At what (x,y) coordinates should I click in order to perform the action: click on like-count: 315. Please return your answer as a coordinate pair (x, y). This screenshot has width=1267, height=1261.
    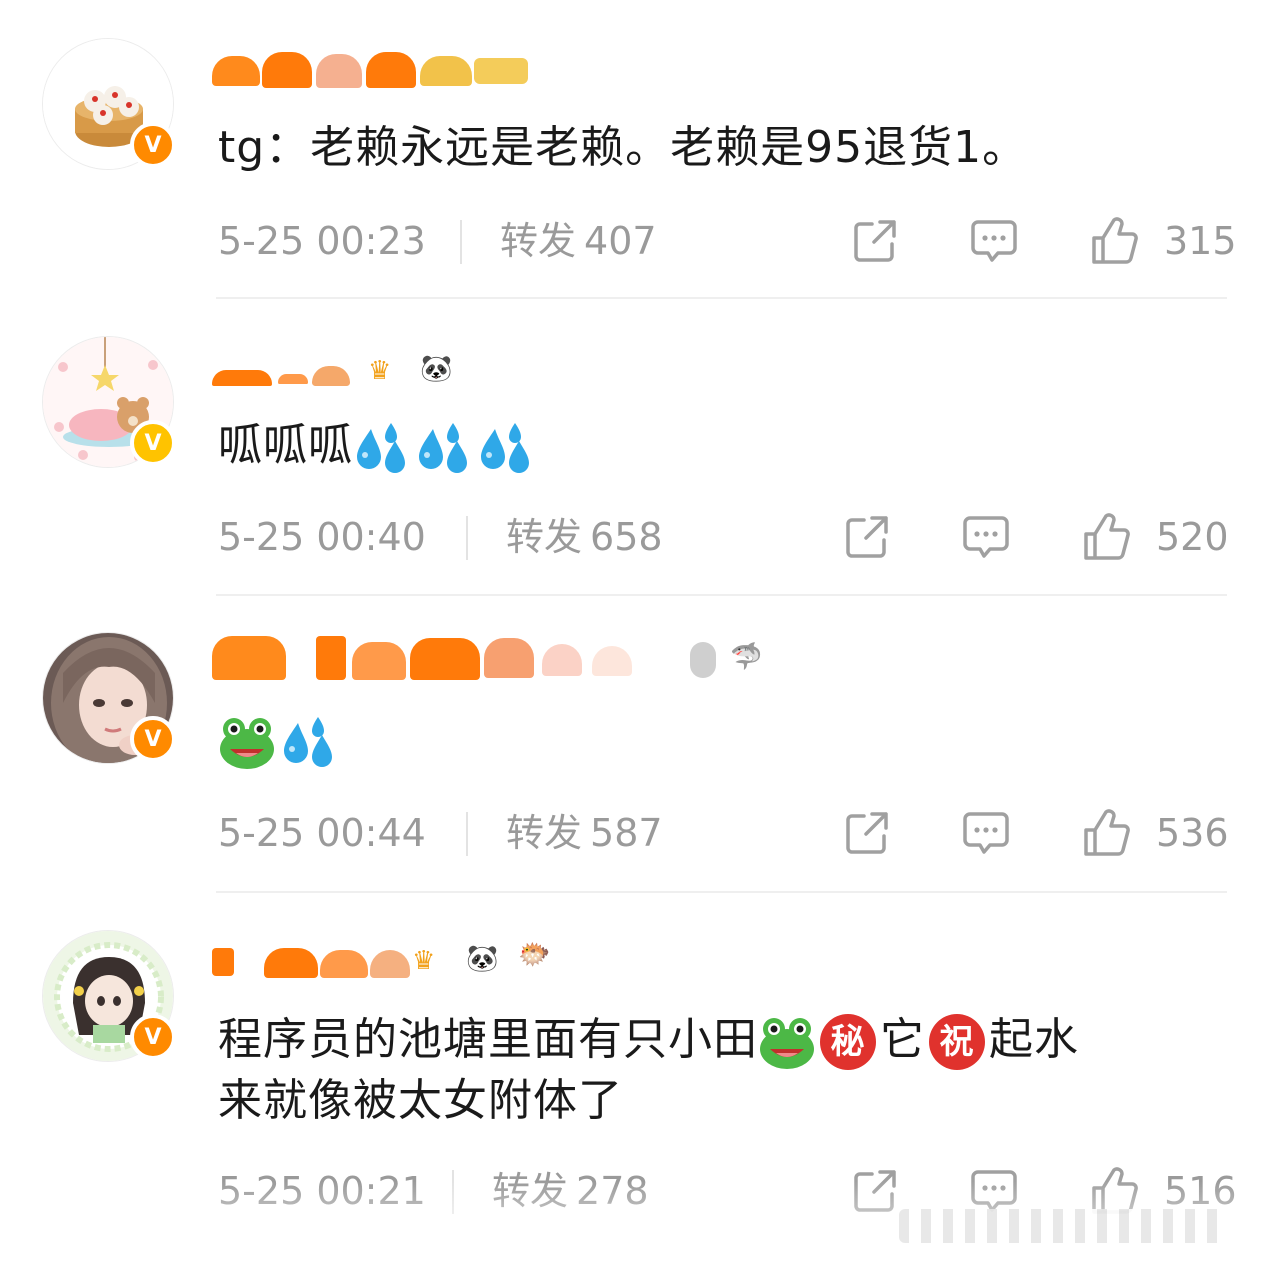
    Looking at the image, I should click on (1200, 241).